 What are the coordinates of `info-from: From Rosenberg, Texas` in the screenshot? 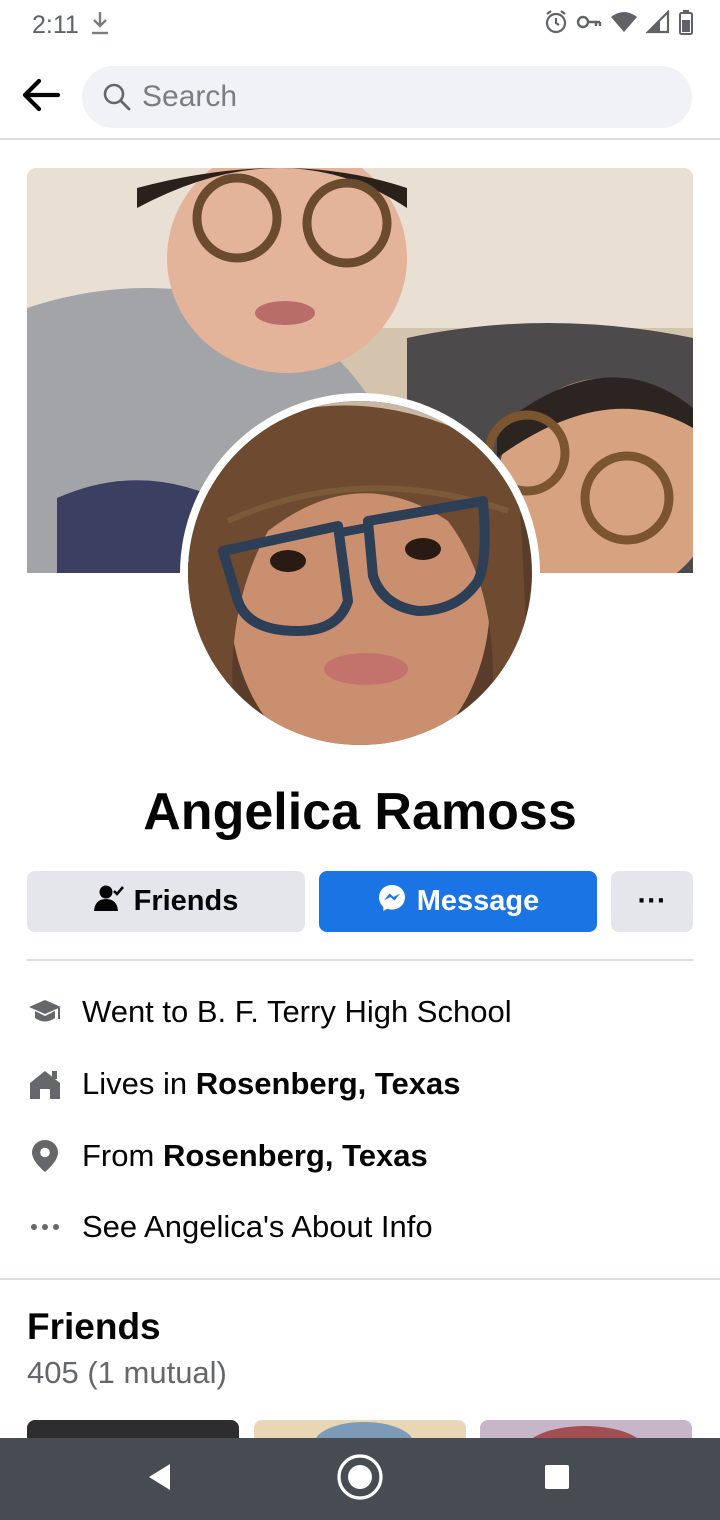 It's located at (360, 1156).